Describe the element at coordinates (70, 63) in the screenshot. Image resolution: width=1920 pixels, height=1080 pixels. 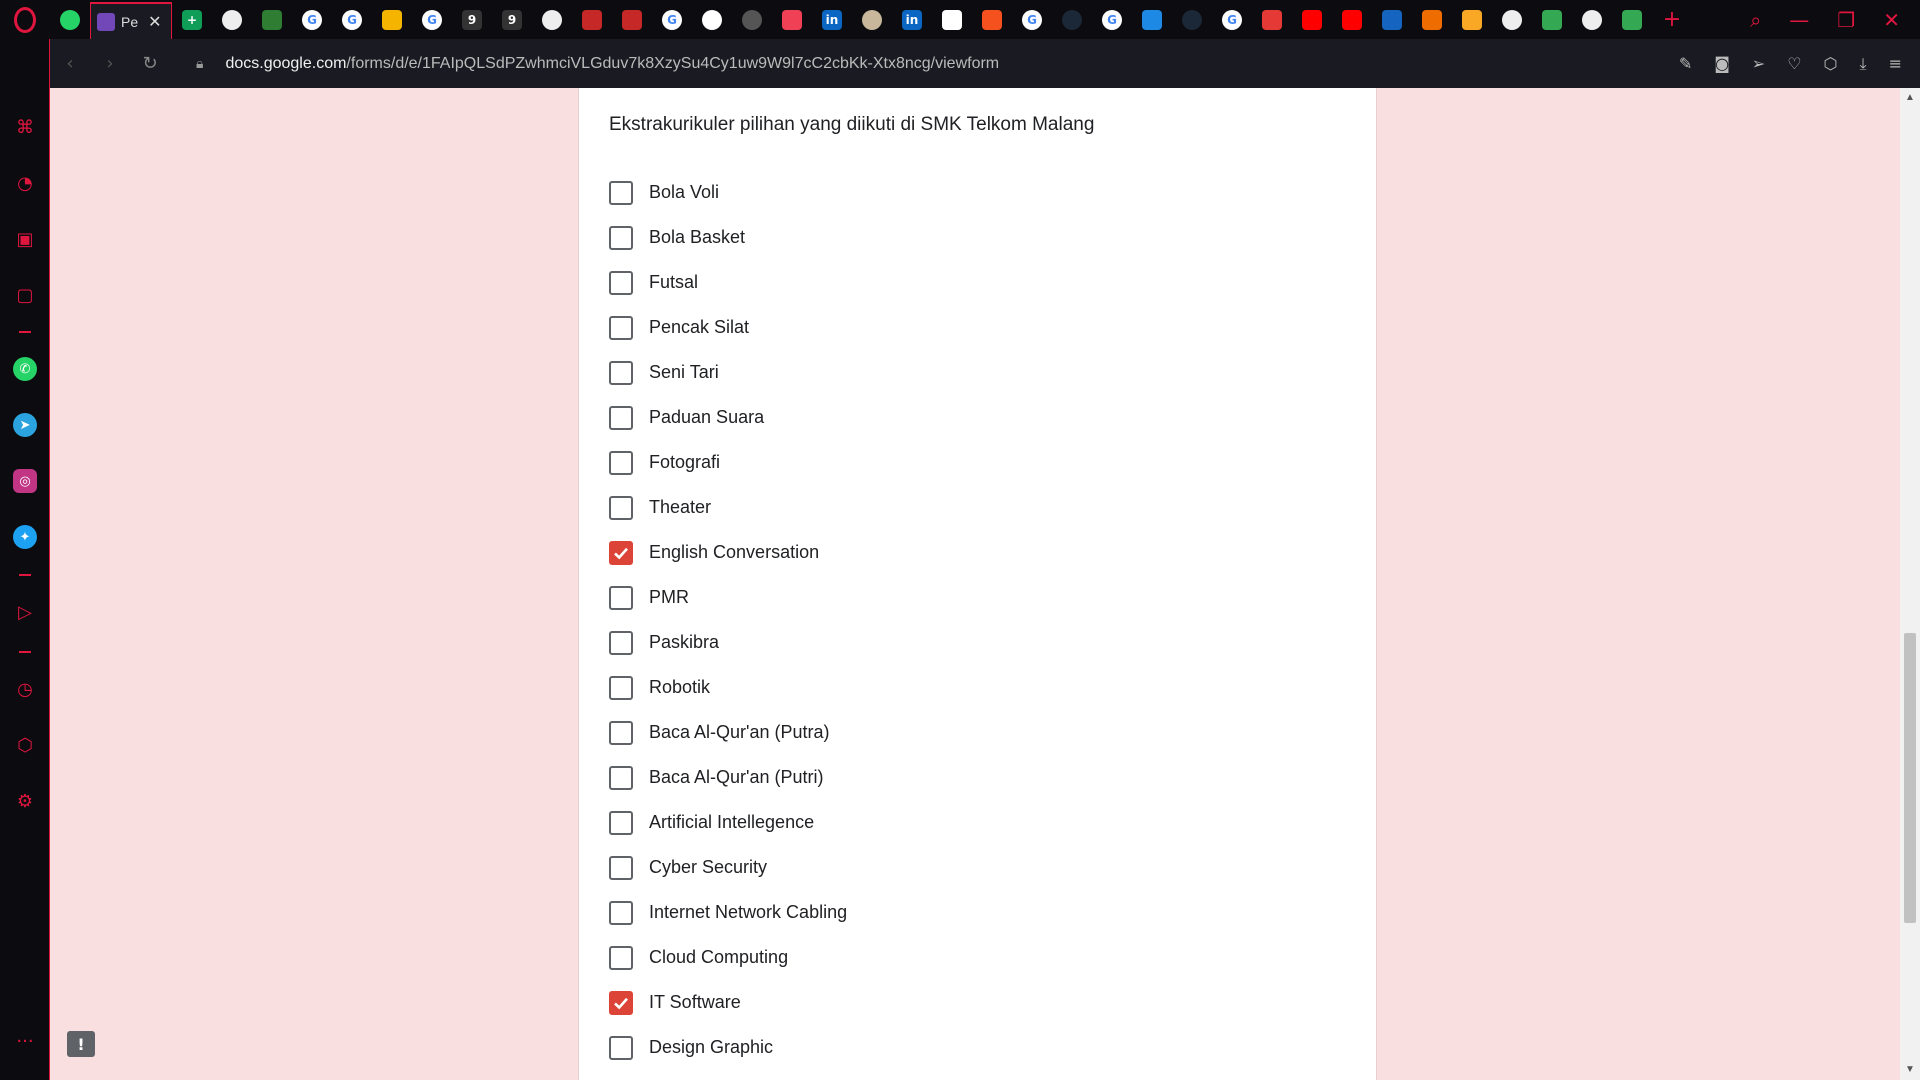
I see `back-icon: ‹` at that location.